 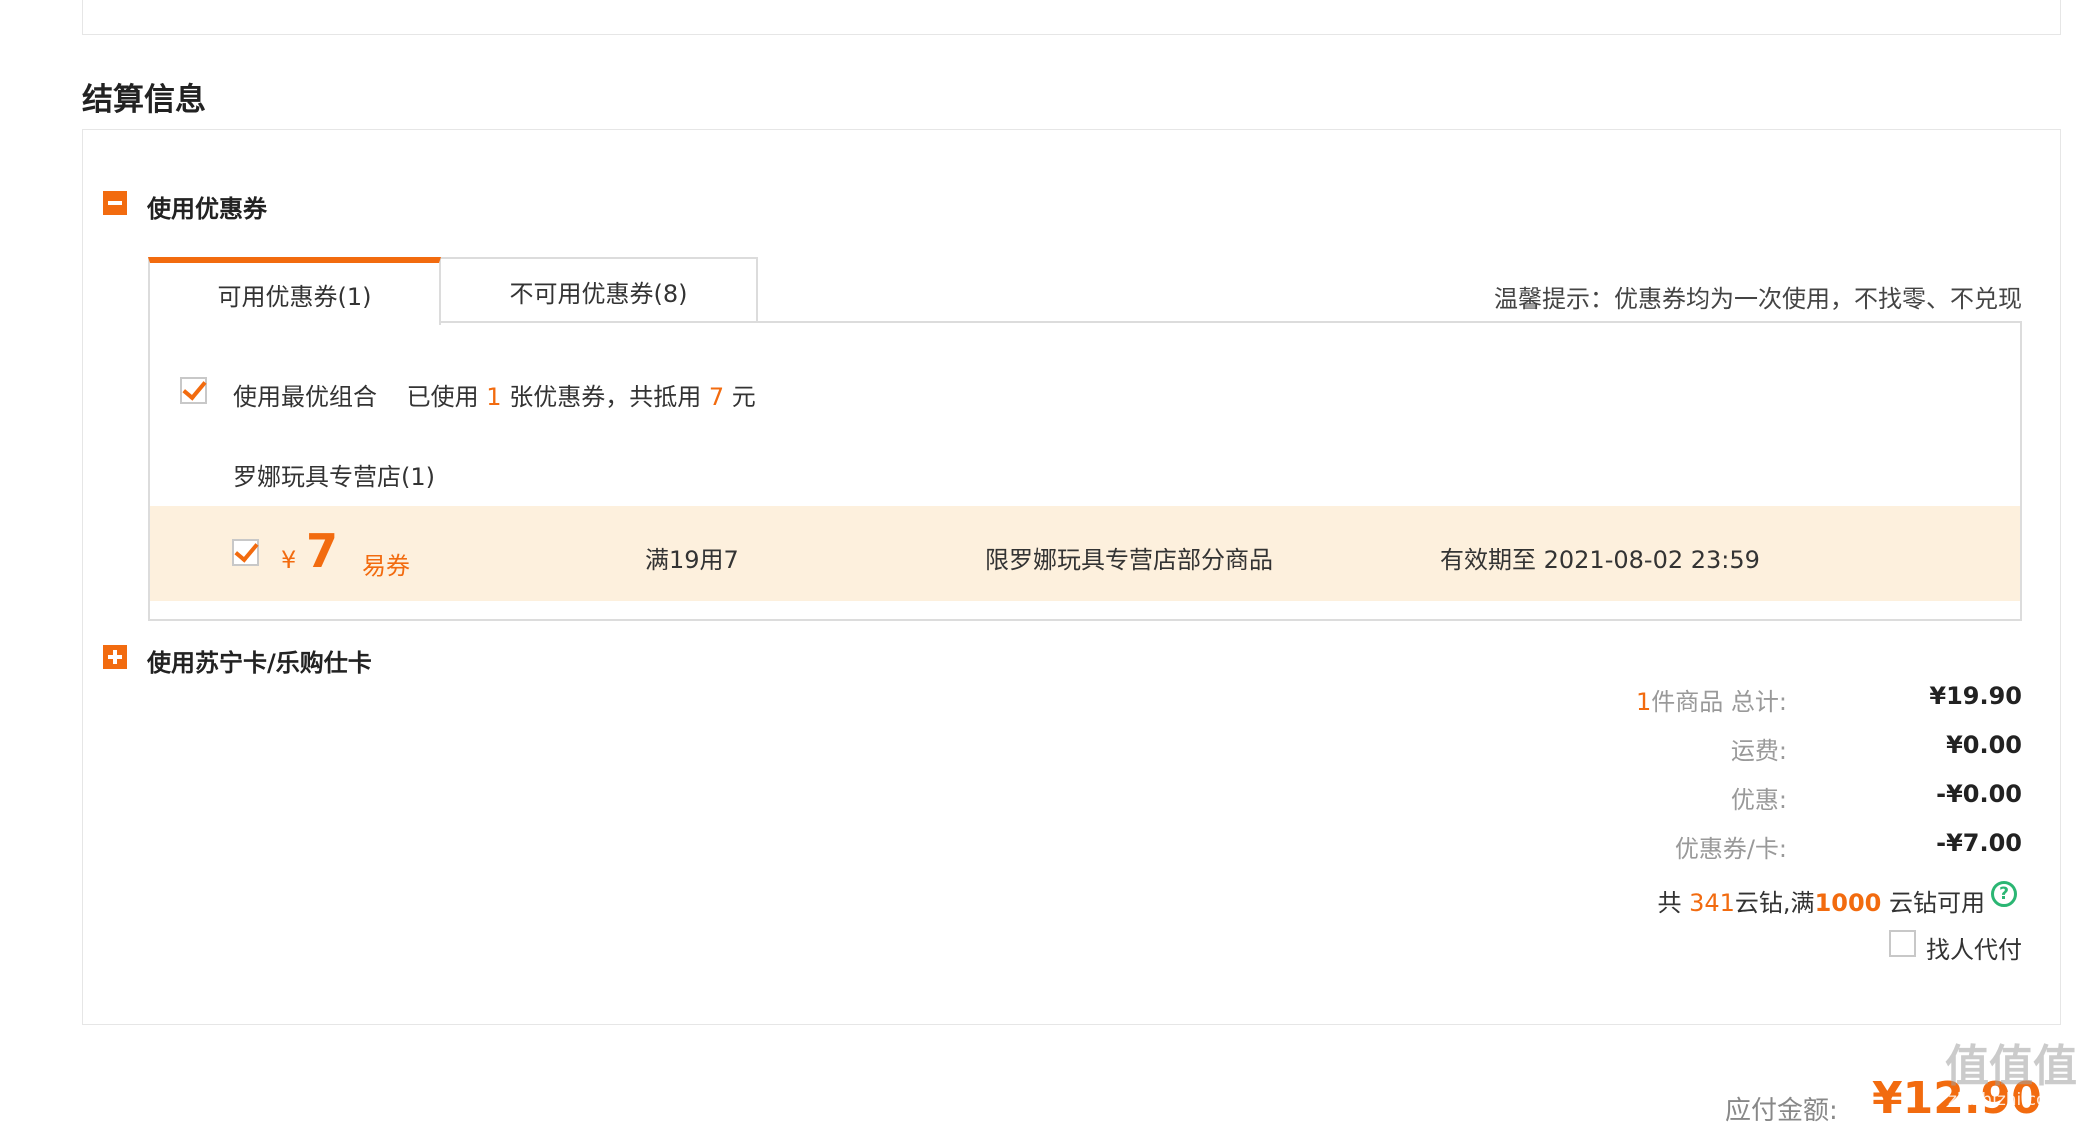 I want to click on section-title: 结算信息, so click(x=144, y=100).